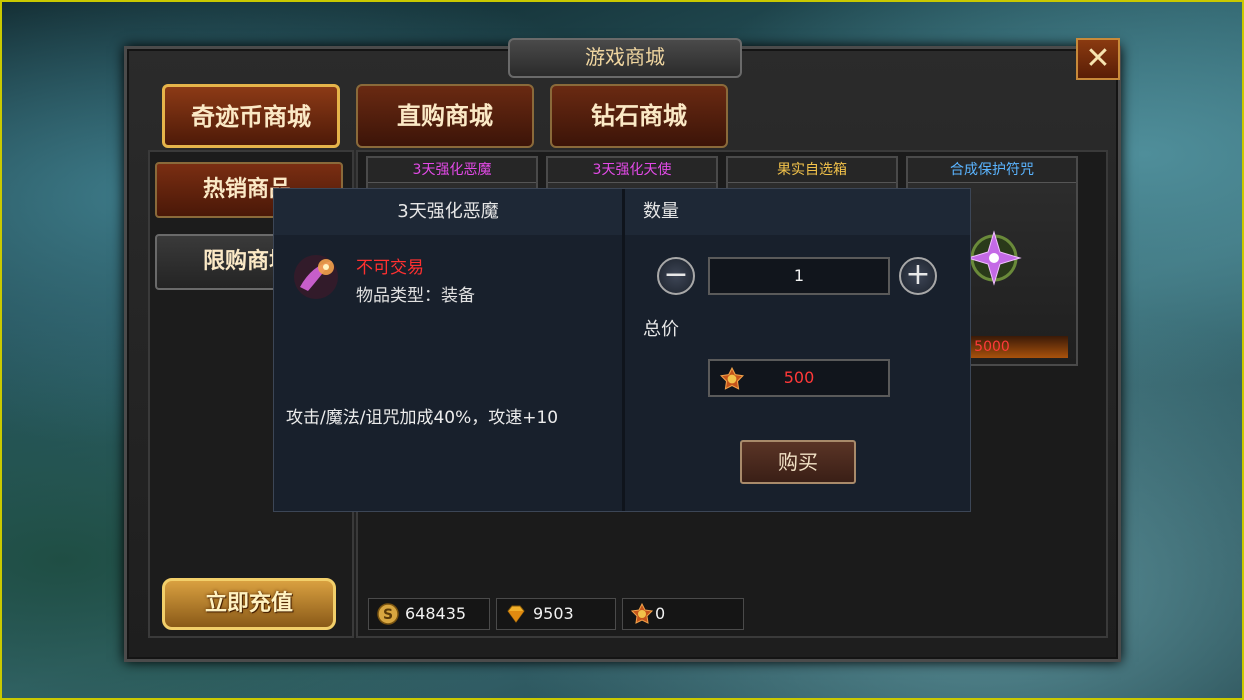  Describe the element at coordinates (661, 329) in the screenshot. I see `total-price-label: 总价` at that location.